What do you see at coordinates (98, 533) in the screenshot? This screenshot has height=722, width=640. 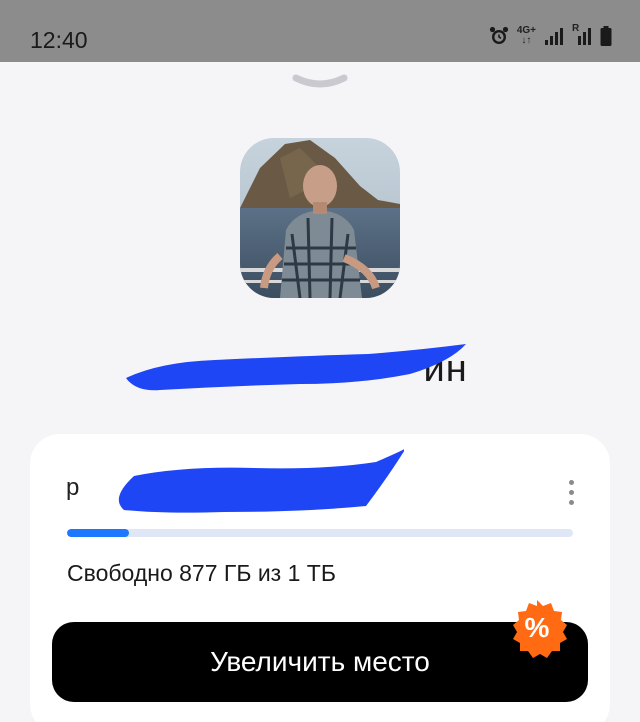 I see `storage-progress-fill` at bounding box center [98, 533].